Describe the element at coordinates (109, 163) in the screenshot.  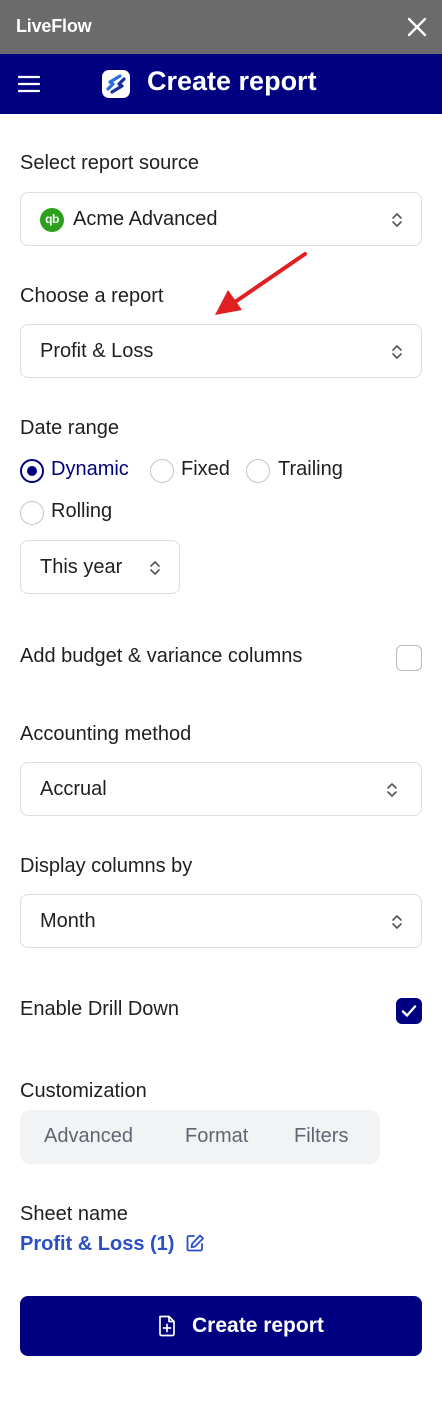
I see `report-source-label: Select report source` at that location.